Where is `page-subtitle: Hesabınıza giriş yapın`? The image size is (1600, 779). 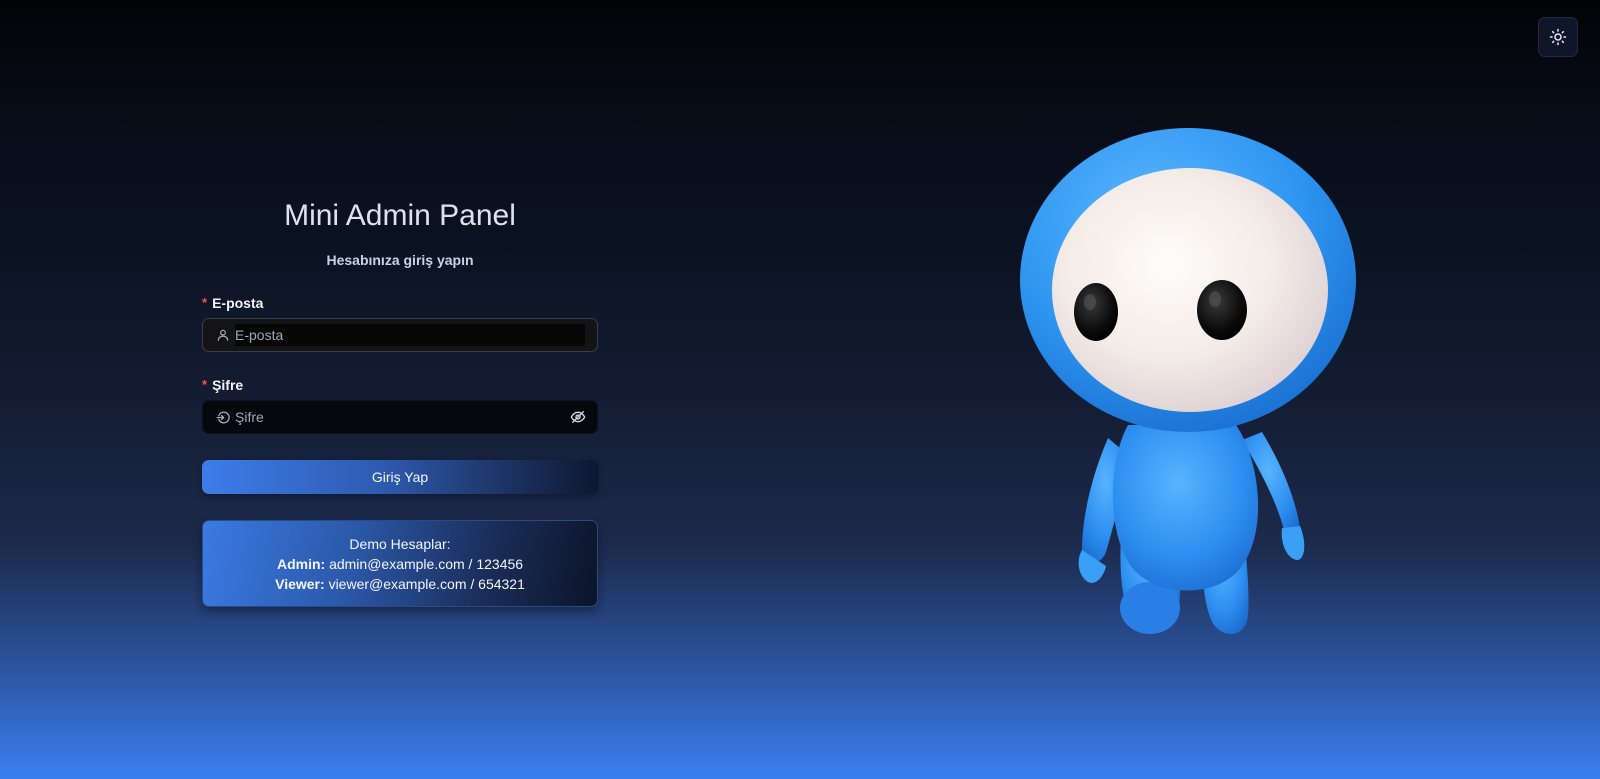 page-subtitle: Hesabınıza giriş yapın is located at coordinates (400, 260).